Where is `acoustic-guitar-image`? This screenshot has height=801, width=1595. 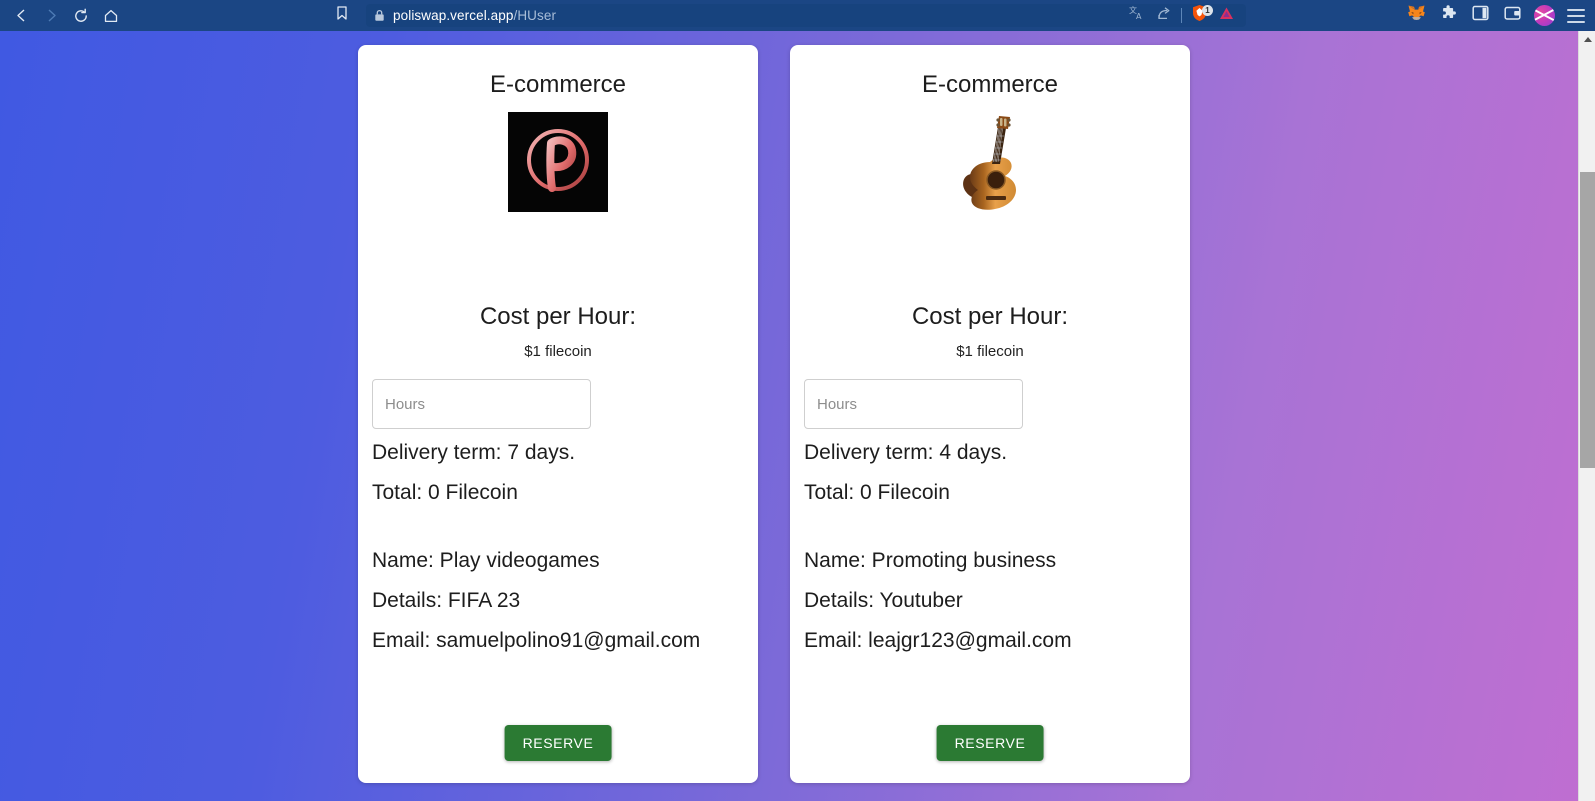
acoustic-guitar-image is located at coordinates (990, 162).